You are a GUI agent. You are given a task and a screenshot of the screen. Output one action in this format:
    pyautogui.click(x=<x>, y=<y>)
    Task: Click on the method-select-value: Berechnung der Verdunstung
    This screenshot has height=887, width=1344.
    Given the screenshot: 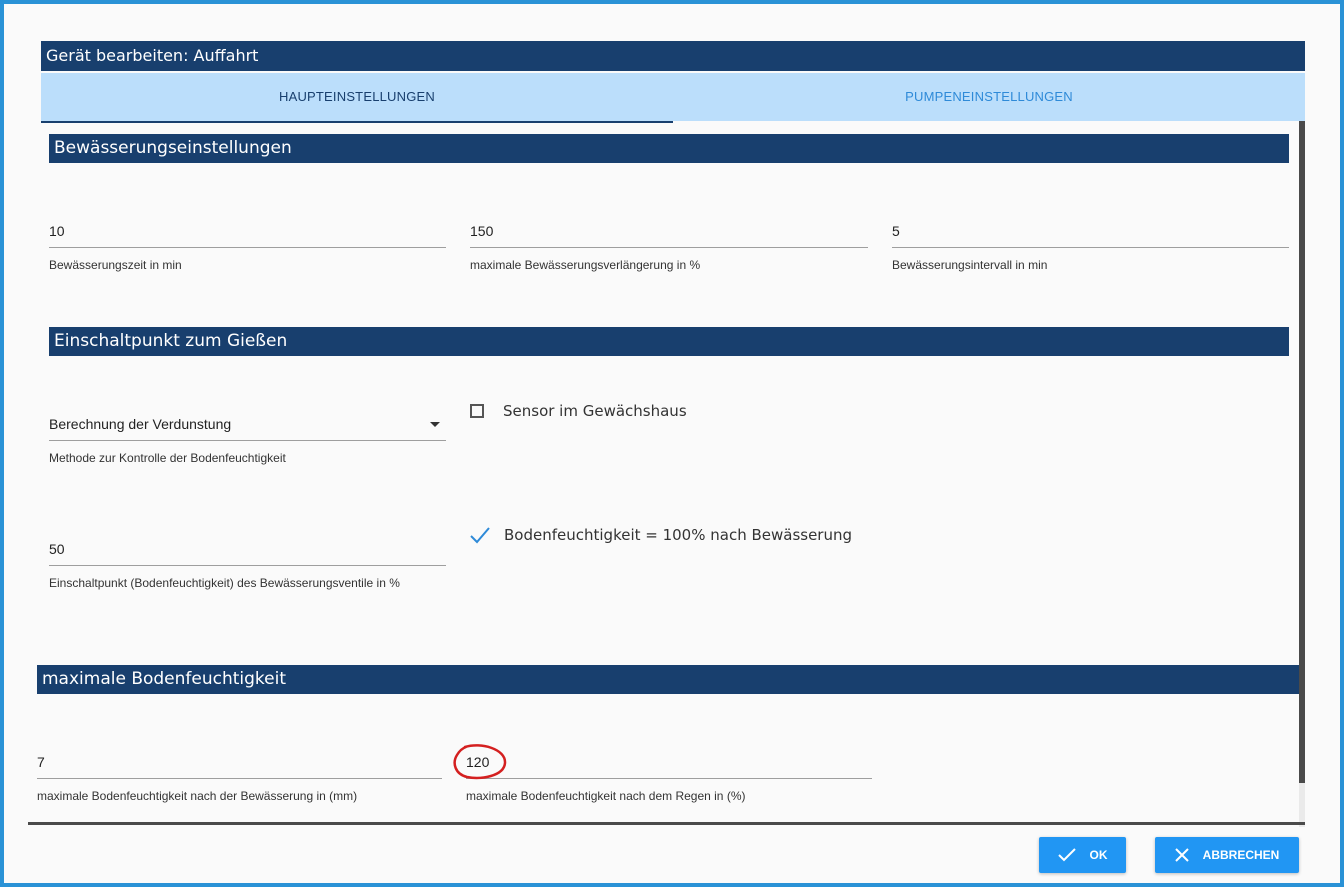 What is the action you would take?
    pyautogui.click(x=140, y=424)
    